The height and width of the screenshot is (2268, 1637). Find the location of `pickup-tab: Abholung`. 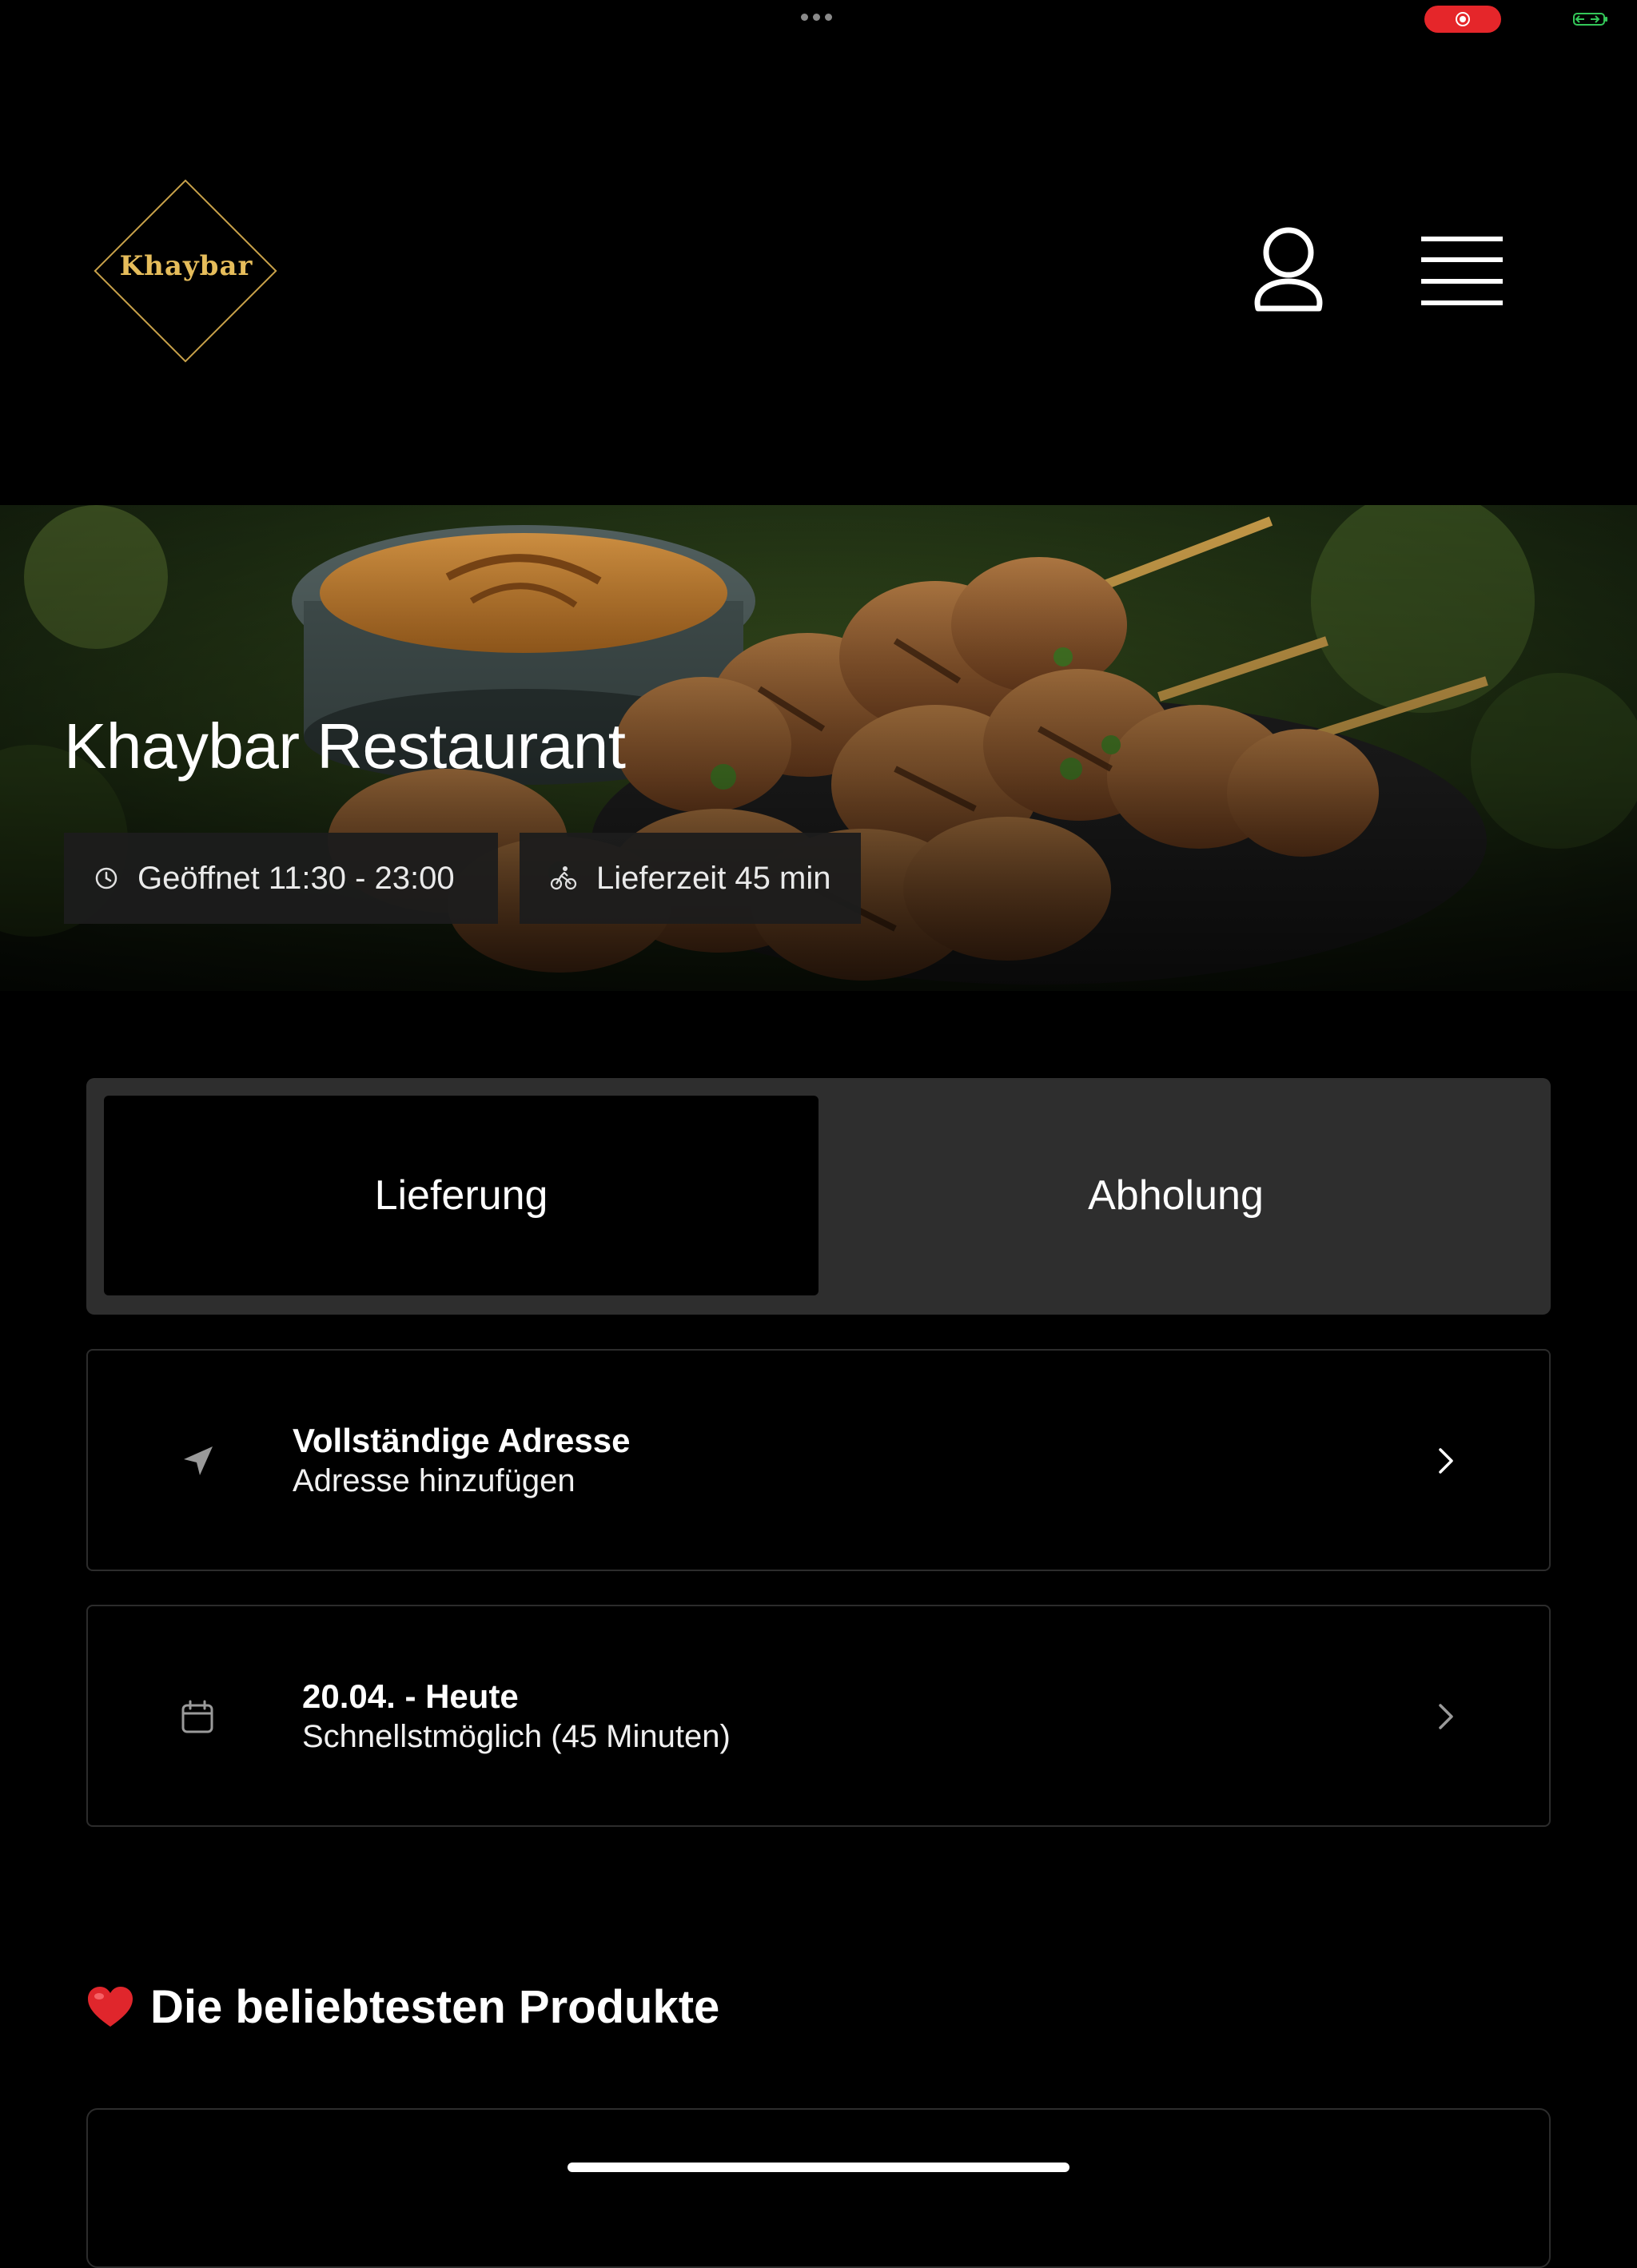

pickup-tab: Abholung is located at coordinates (1175, 1195).